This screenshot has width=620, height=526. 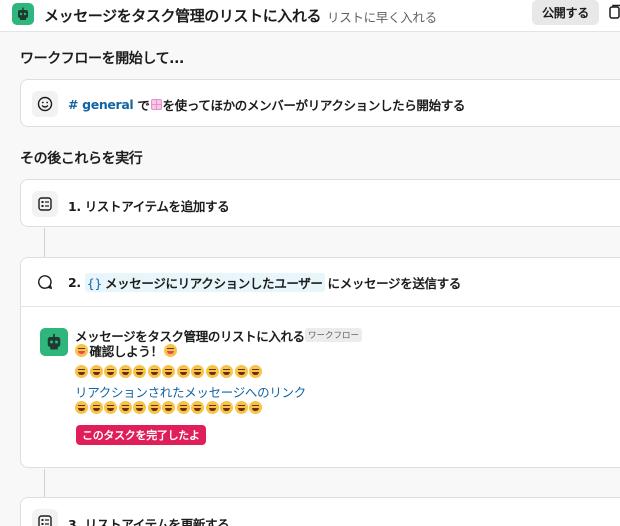 What do you see at coordinates (320, 306) in the screenshot?
I see `preview-divider` at bounding box center [320, 306].